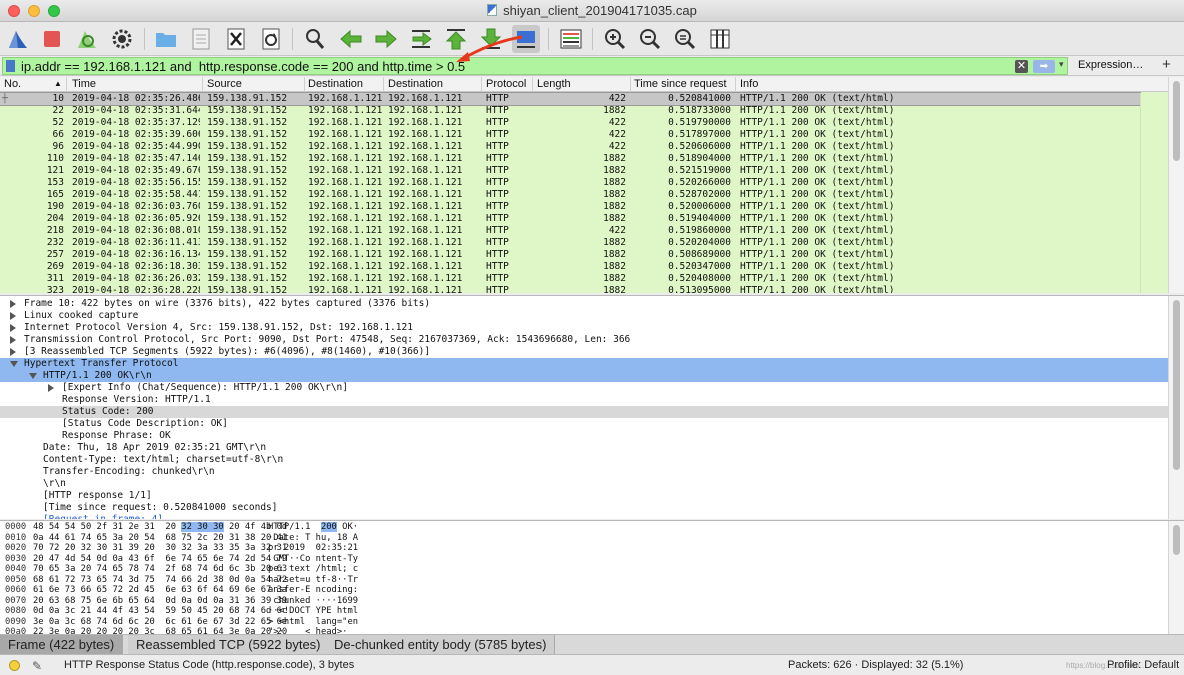  What do you see at coordinates (10, 66) in the screenshot?
I see `filter-bookmark-icon` at bounding box center [10, 66].